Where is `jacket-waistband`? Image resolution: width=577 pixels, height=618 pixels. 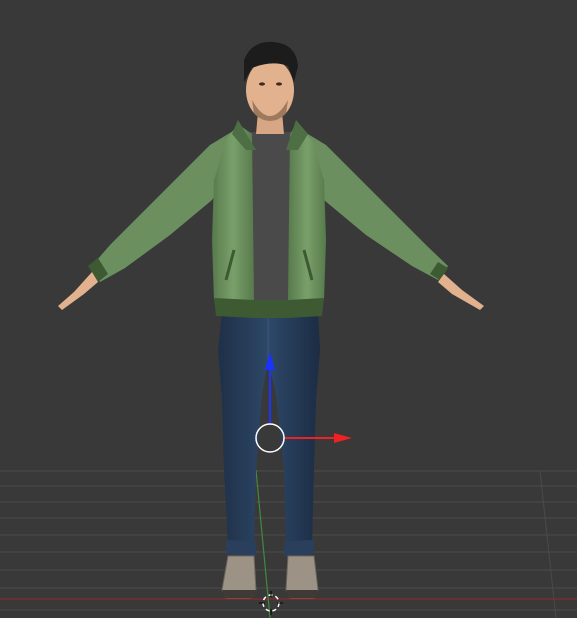
jacket-waistband is located at coordinates (269, 308).